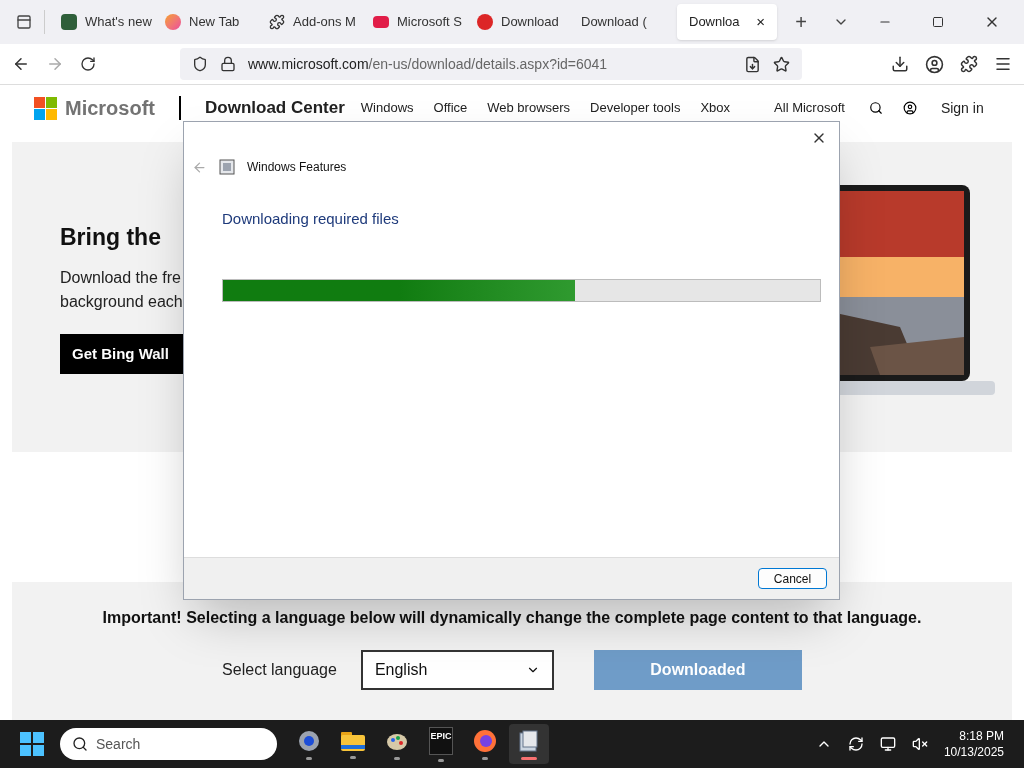 The height and width of the screenshot is (768, 1024). What do you see at coordinates (311, 22) in the screenshot?
I see `browser-tab: Add-ons M` at bounding box center [311, 22].